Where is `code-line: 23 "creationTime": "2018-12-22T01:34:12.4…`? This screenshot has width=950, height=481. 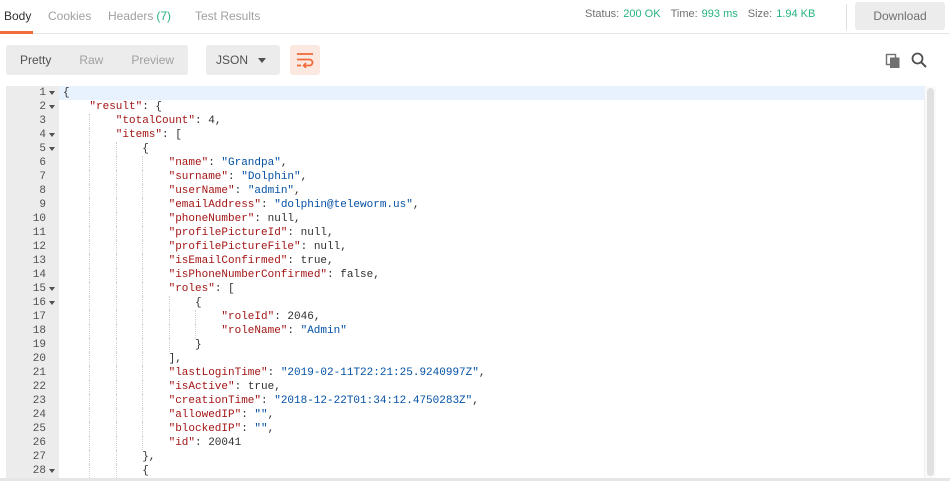
code-line: 23 "creationTime": "2018-12-22T01:34:12.4… is located at coordinates (465, 401).